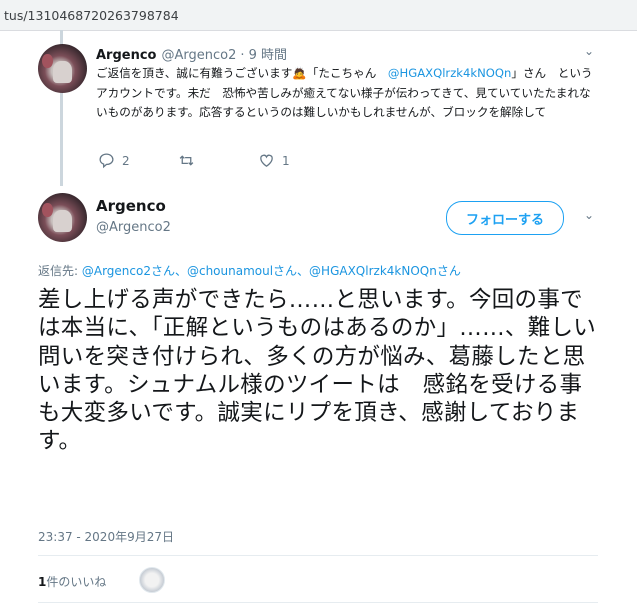  I want to click on divider-top, so click(318, 555).